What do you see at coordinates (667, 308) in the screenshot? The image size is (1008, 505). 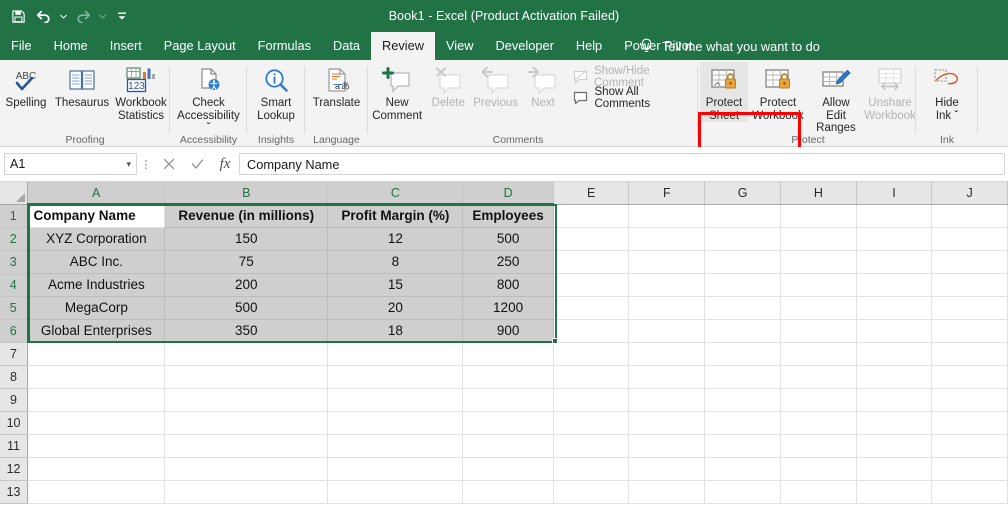 I see `cell-f5` at bounding box center [667, 308].